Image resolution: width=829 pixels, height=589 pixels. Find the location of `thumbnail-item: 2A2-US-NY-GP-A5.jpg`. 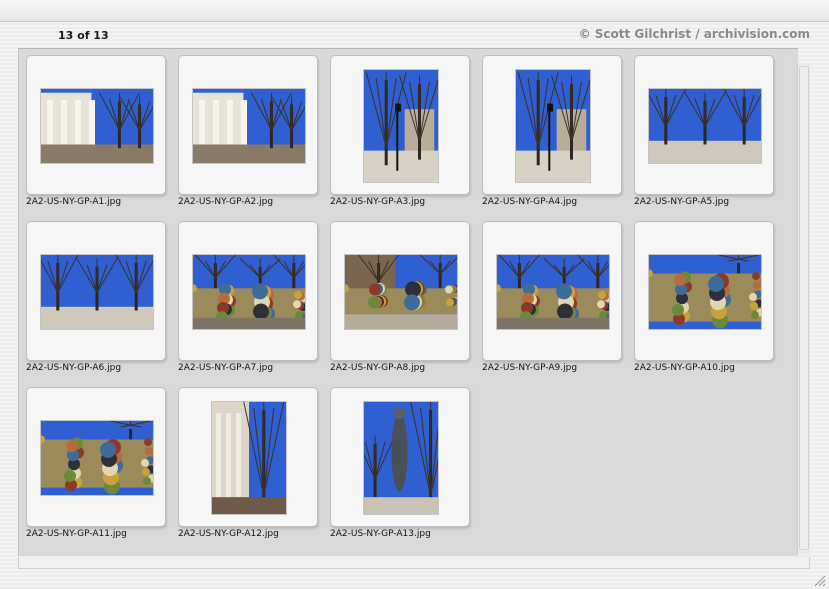

thumbnail-item: 2A2-US-NY-GP-A5.jpg is located at coordinates (702, 129).